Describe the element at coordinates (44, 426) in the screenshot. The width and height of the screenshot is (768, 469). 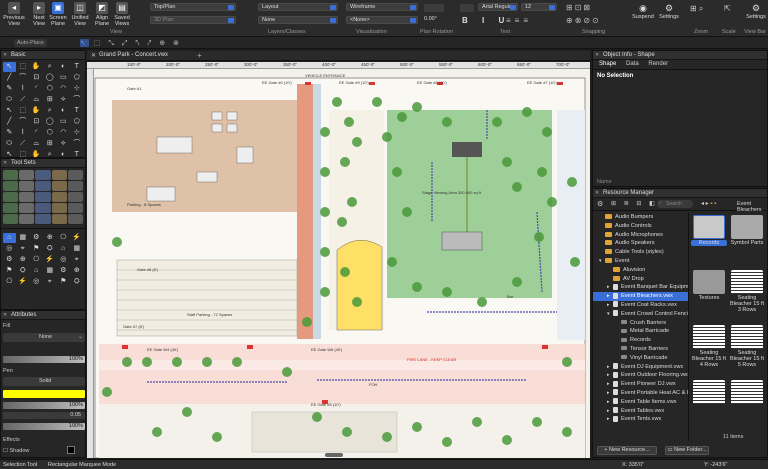
I see `line-opacity-slider: 100%` at that location.